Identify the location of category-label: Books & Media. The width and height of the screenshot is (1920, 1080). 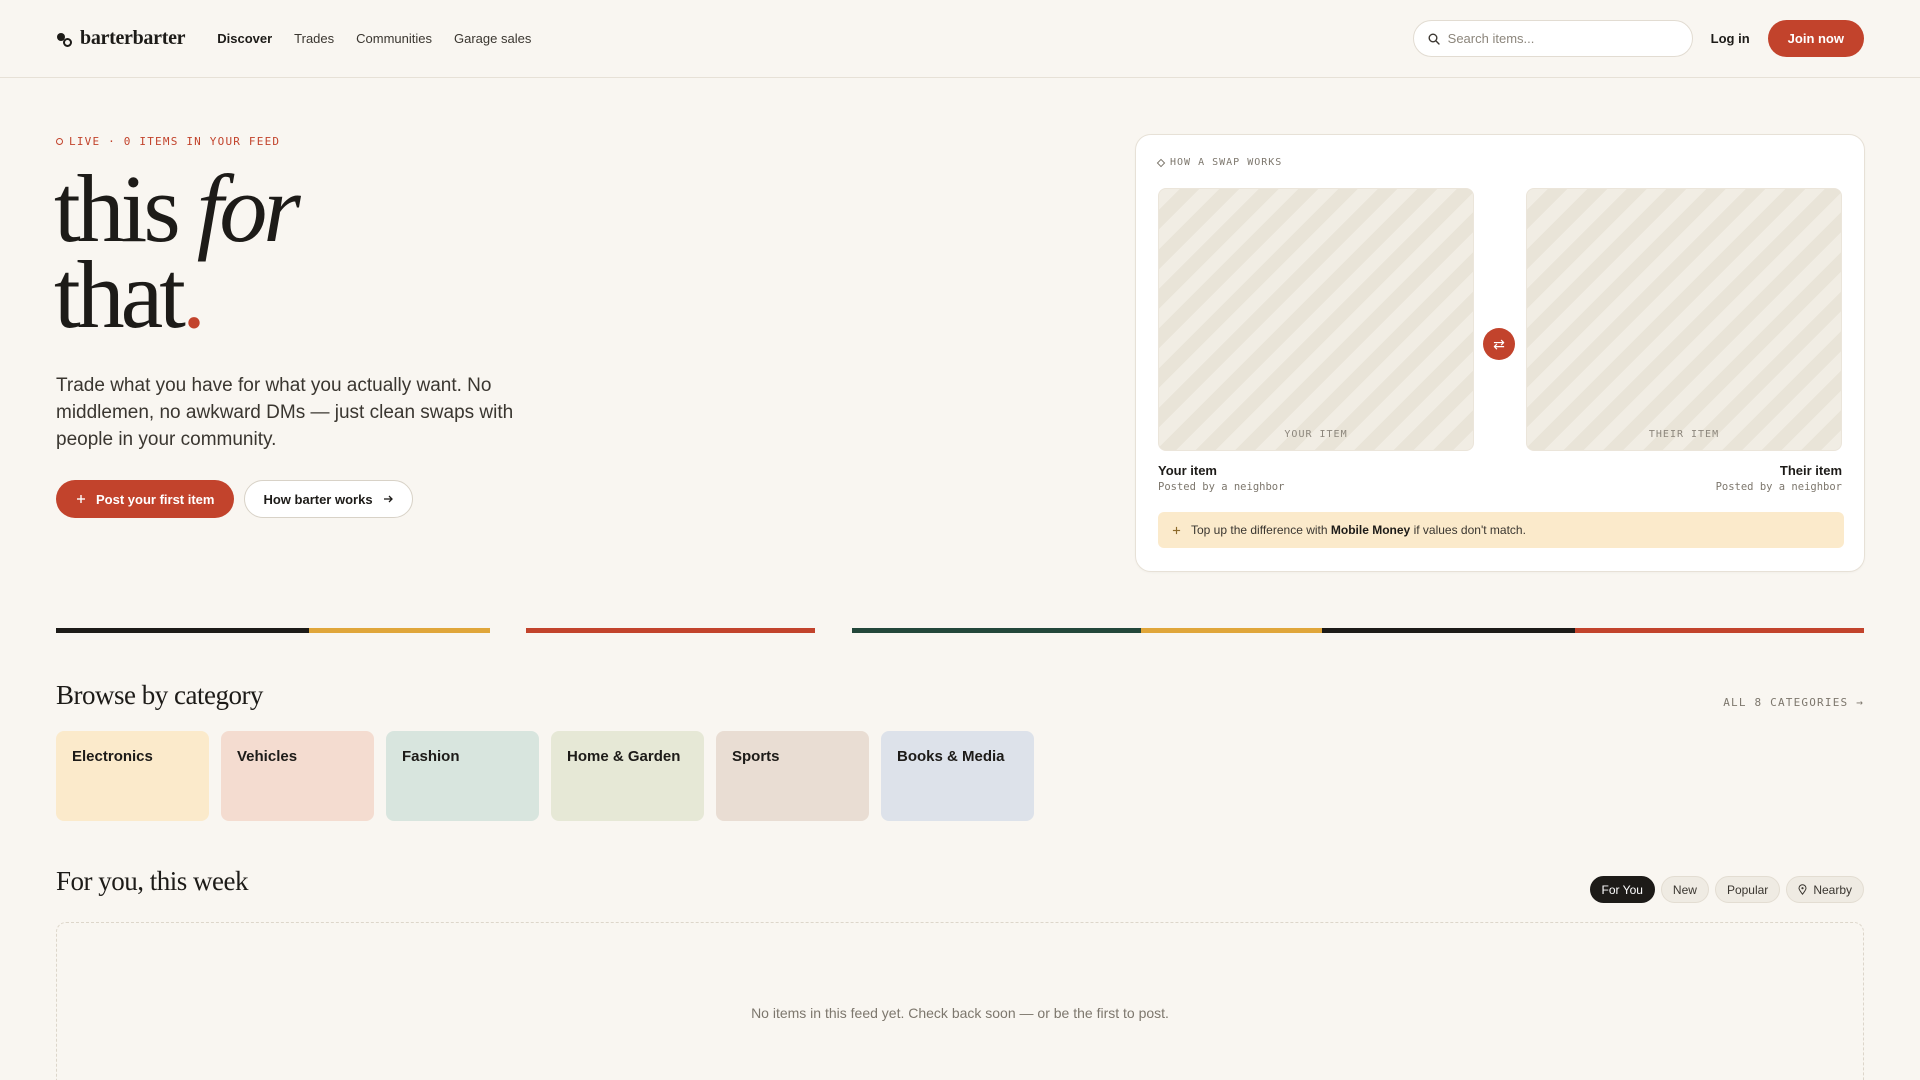
(951, 756).